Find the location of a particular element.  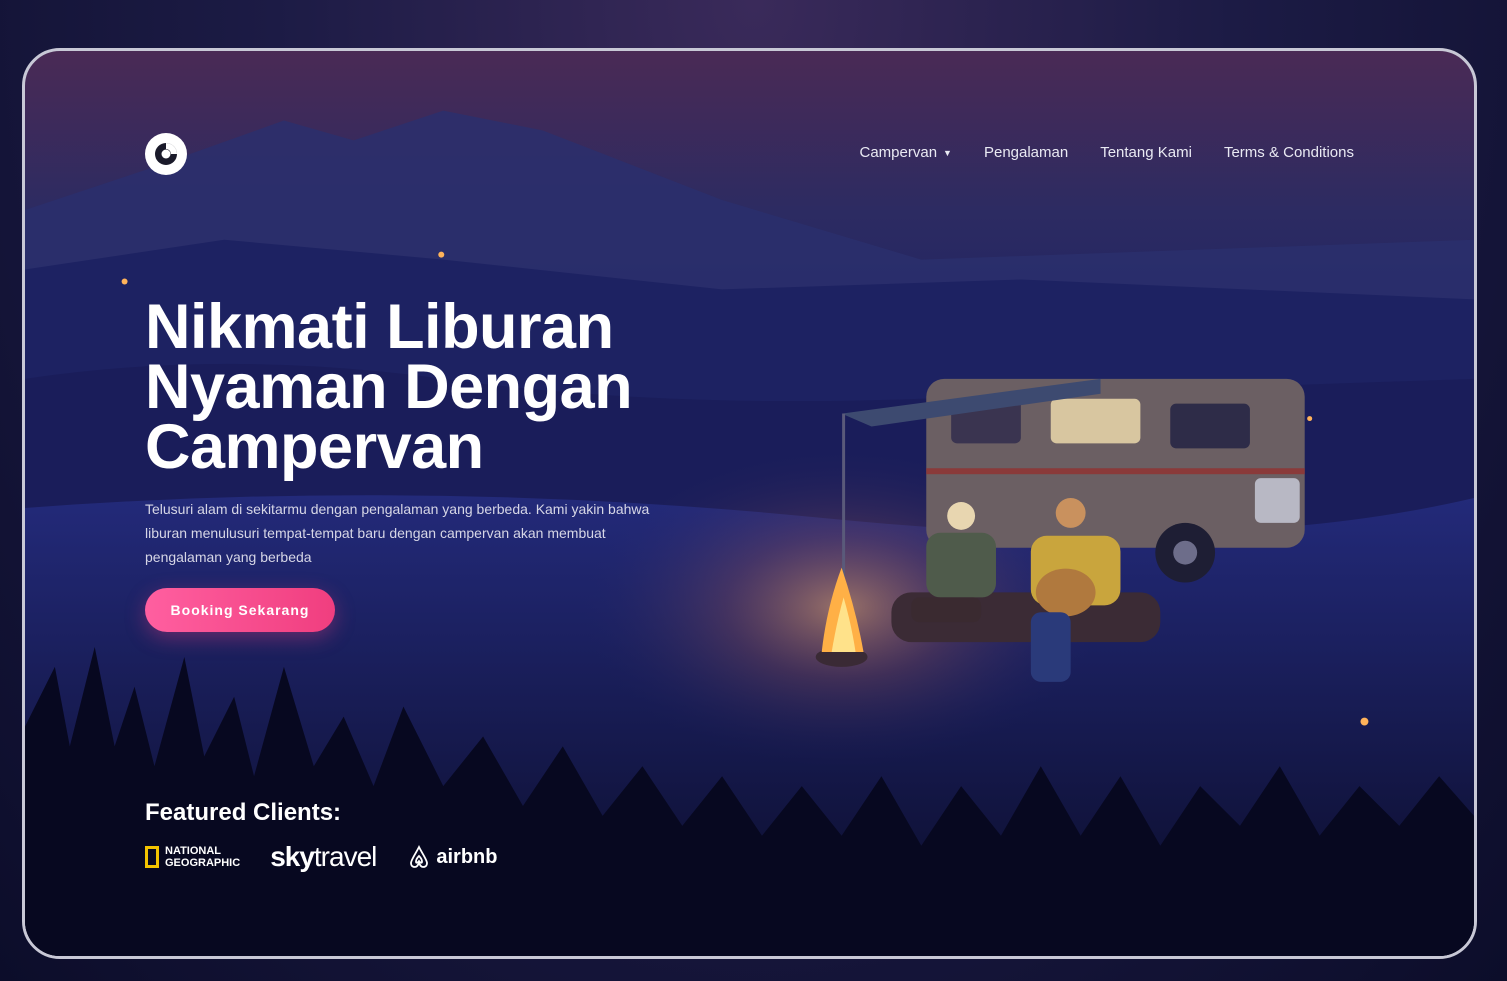

hero-title-line: Campervan is located at coordinates (314, 447).